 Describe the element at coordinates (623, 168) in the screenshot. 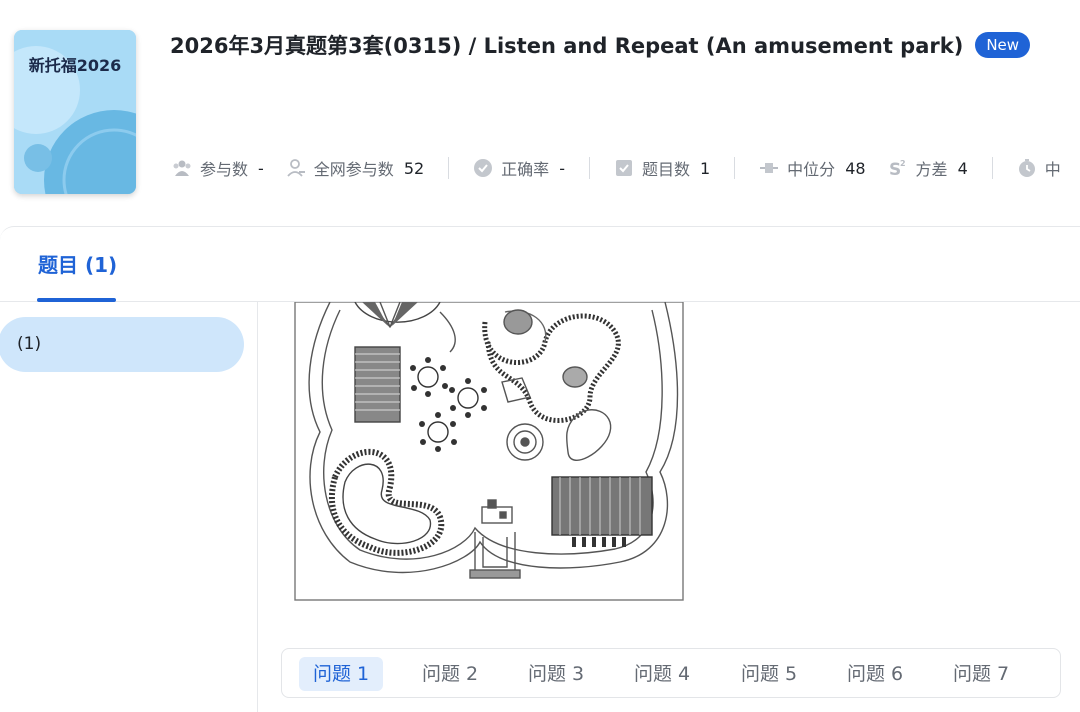

I see `checkbox-icon` at that location.